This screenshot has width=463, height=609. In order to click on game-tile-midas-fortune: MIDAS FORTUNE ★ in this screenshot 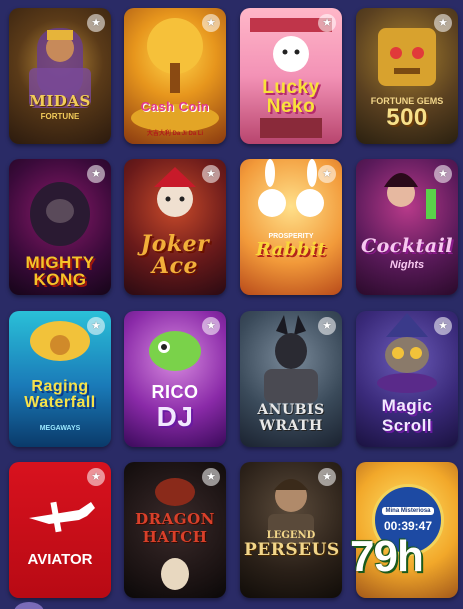, I will do `click(60, 76)`.